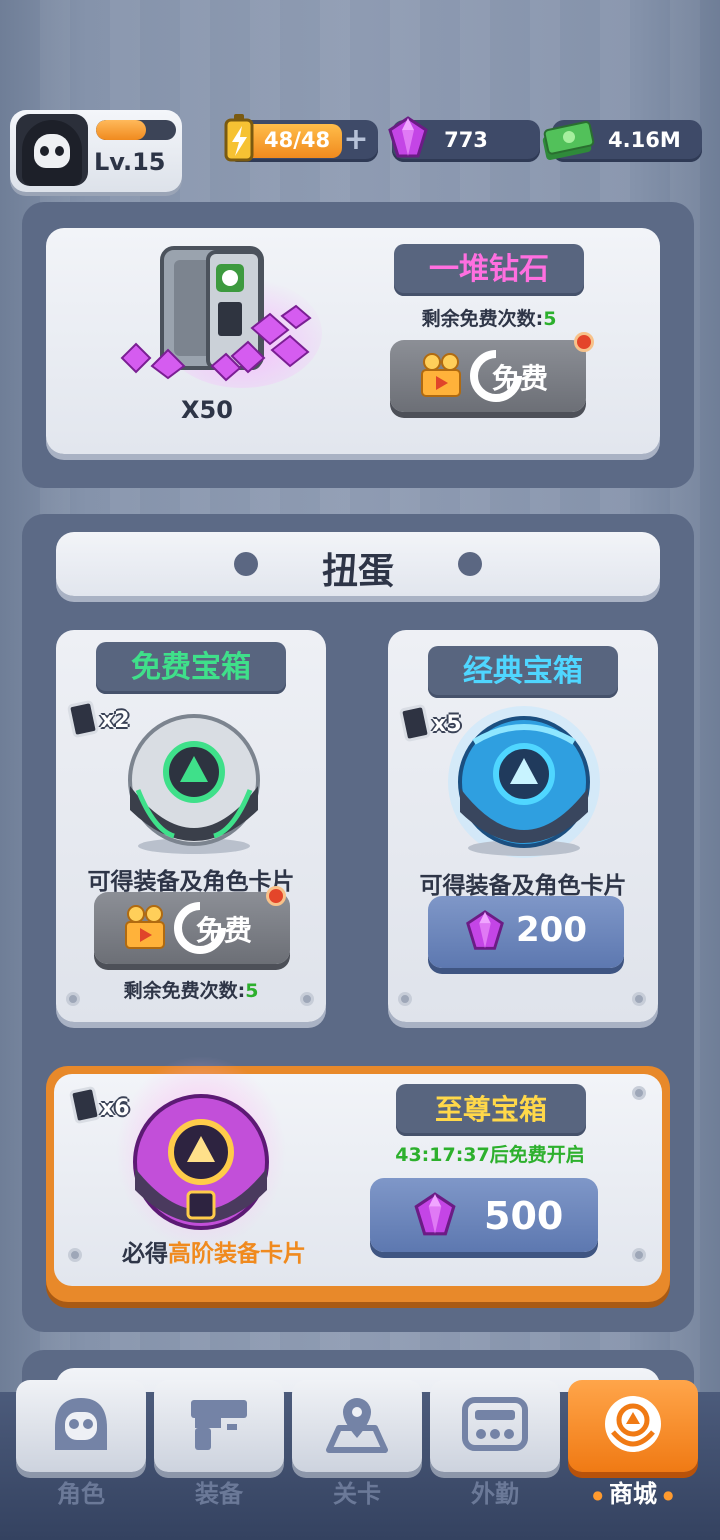 The height and width of the screenshot is (1540, 720). I want to click on nav-field-button: 外勤, so click(495, 1444).